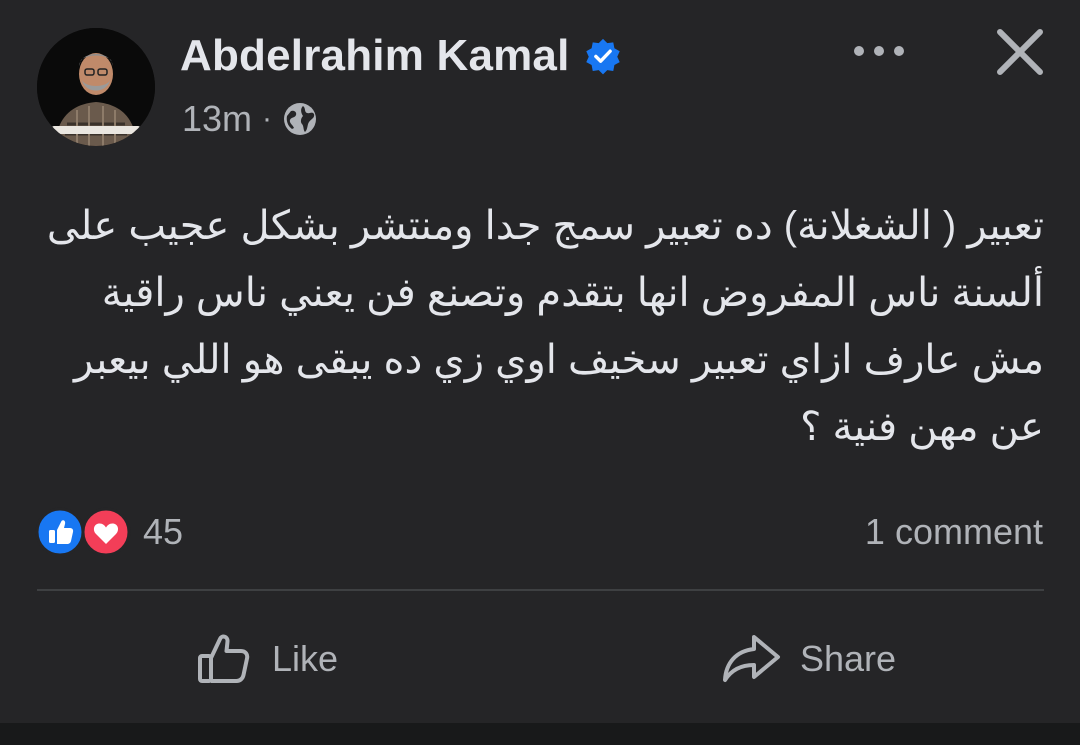 This screenshot has width=1080, height=745. Describe the element at coordinates (540, 734) in the screenshot. I see `bottom-edge` at that location.